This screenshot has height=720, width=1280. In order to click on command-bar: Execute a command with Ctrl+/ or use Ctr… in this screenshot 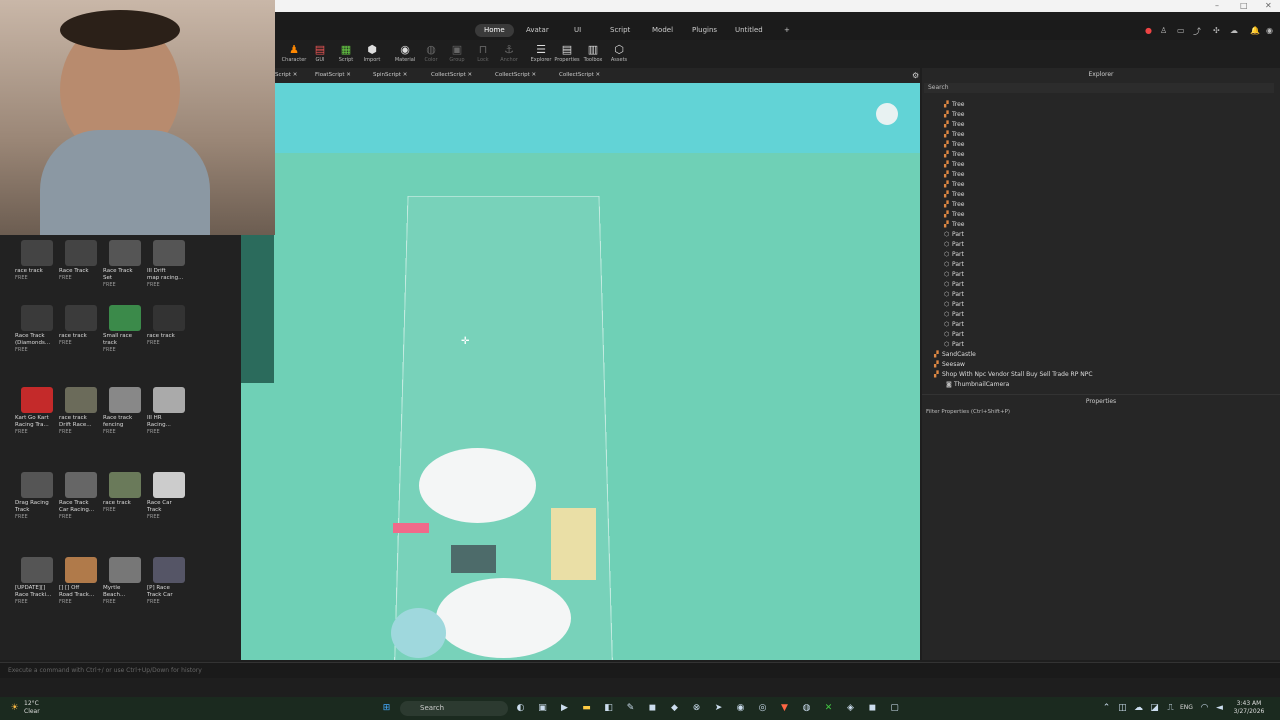, I will do `click(640, 670)`.